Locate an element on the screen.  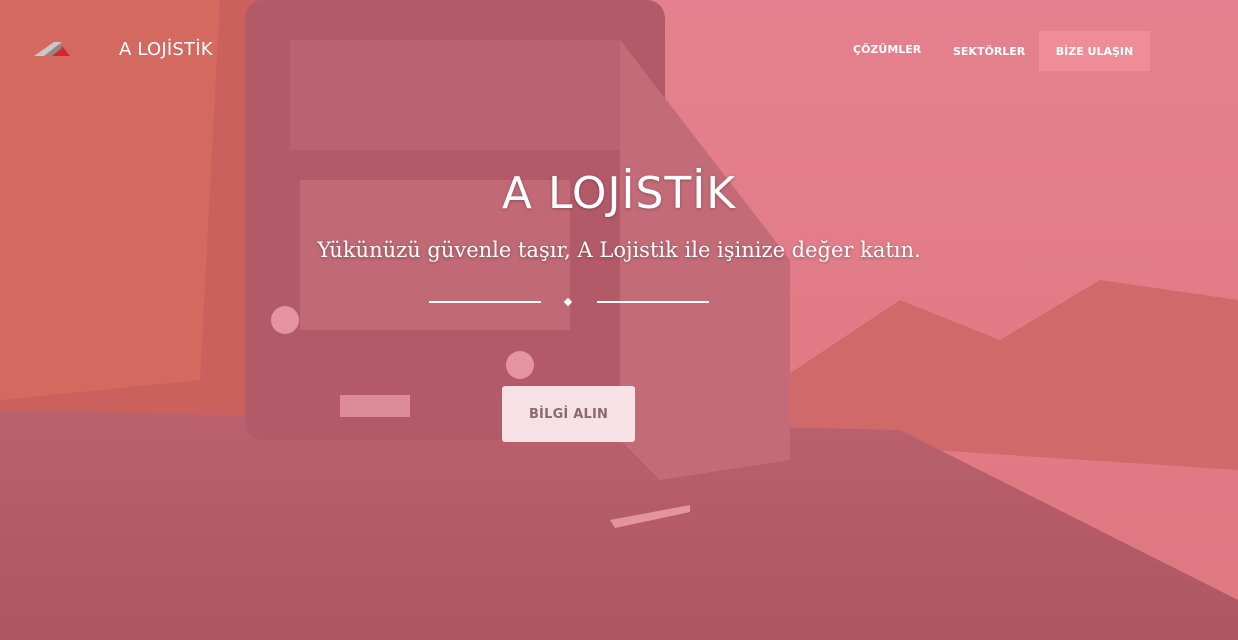
nav-link-sektorler: SEKTÖRLER is located at coordinates (989, 52).